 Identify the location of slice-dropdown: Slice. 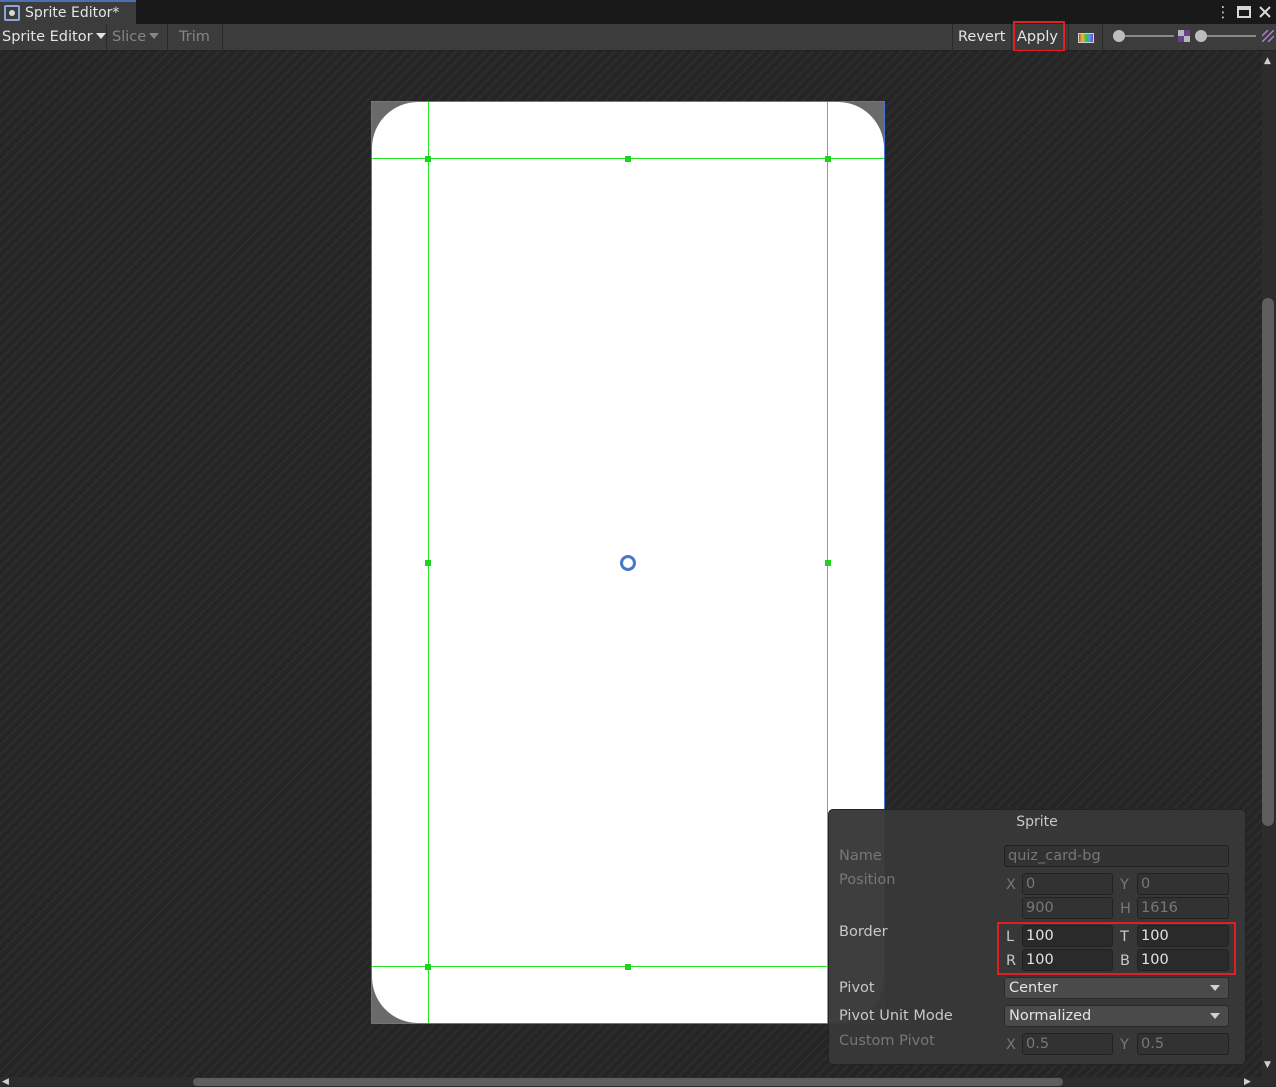
(136, 37).